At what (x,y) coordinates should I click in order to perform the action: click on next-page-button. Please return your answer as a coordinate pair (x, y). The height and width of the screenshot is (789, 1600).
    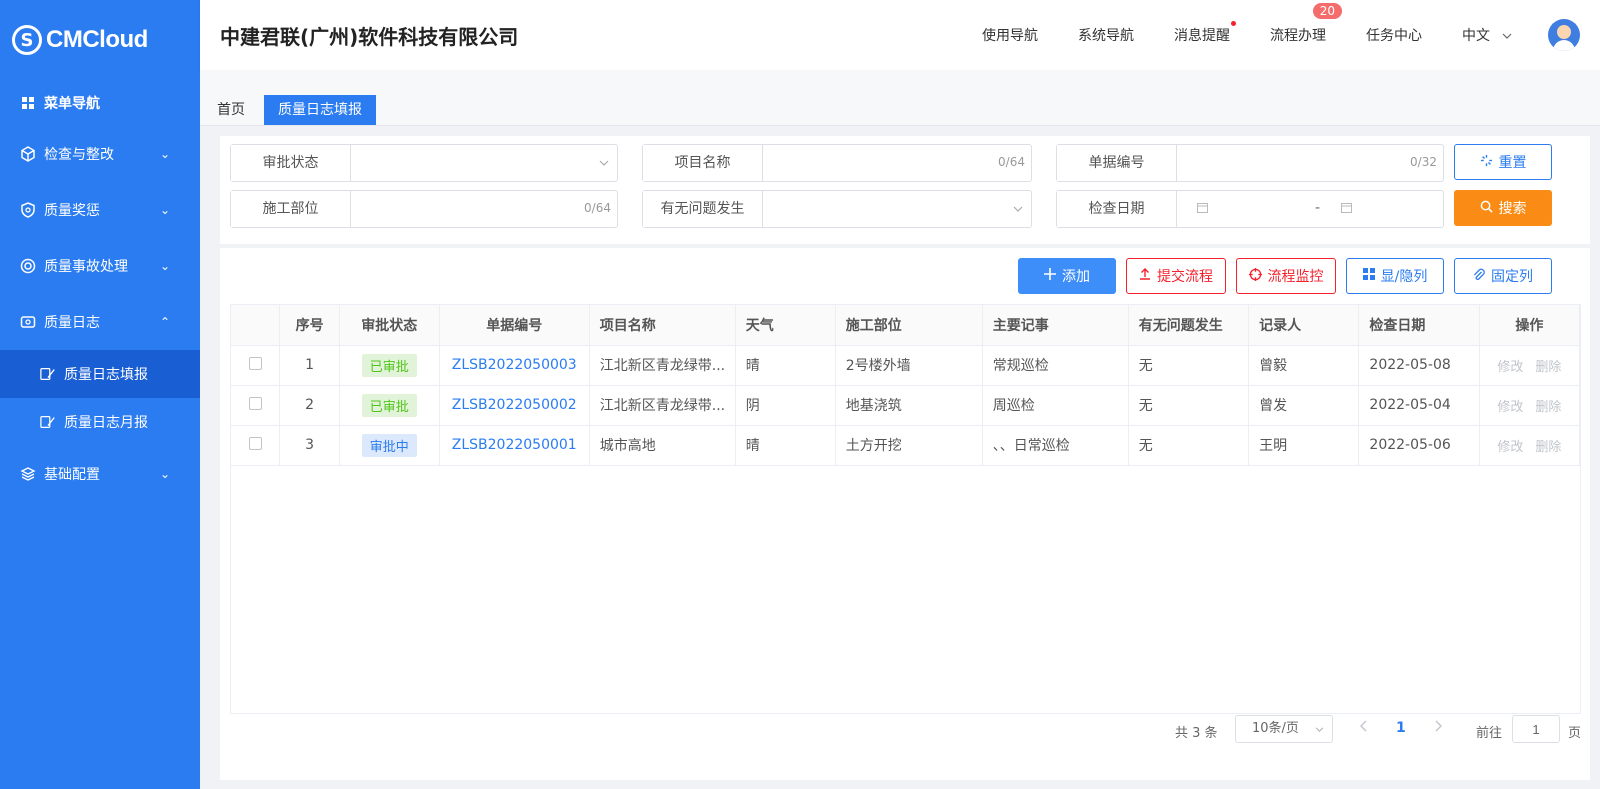
    Looking at the image, I should click on (1438, 728).